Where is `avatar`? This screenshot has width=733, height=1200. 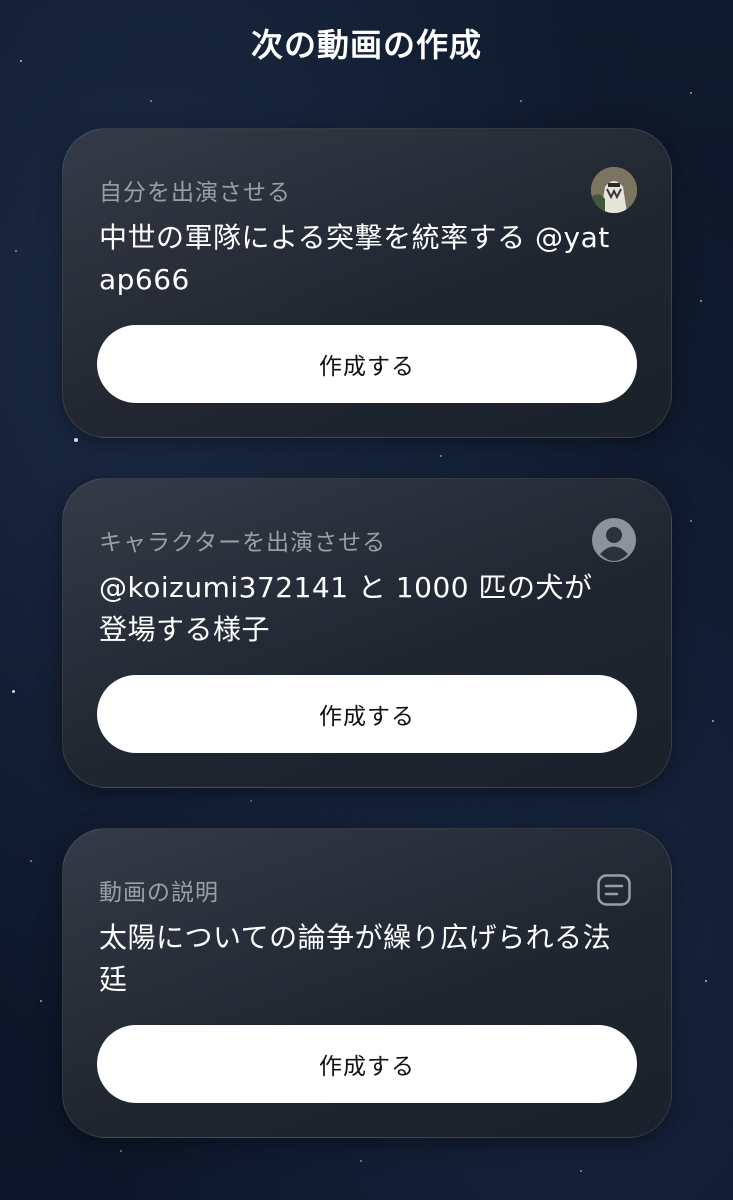 avatar is located at coordinates (614, 190).